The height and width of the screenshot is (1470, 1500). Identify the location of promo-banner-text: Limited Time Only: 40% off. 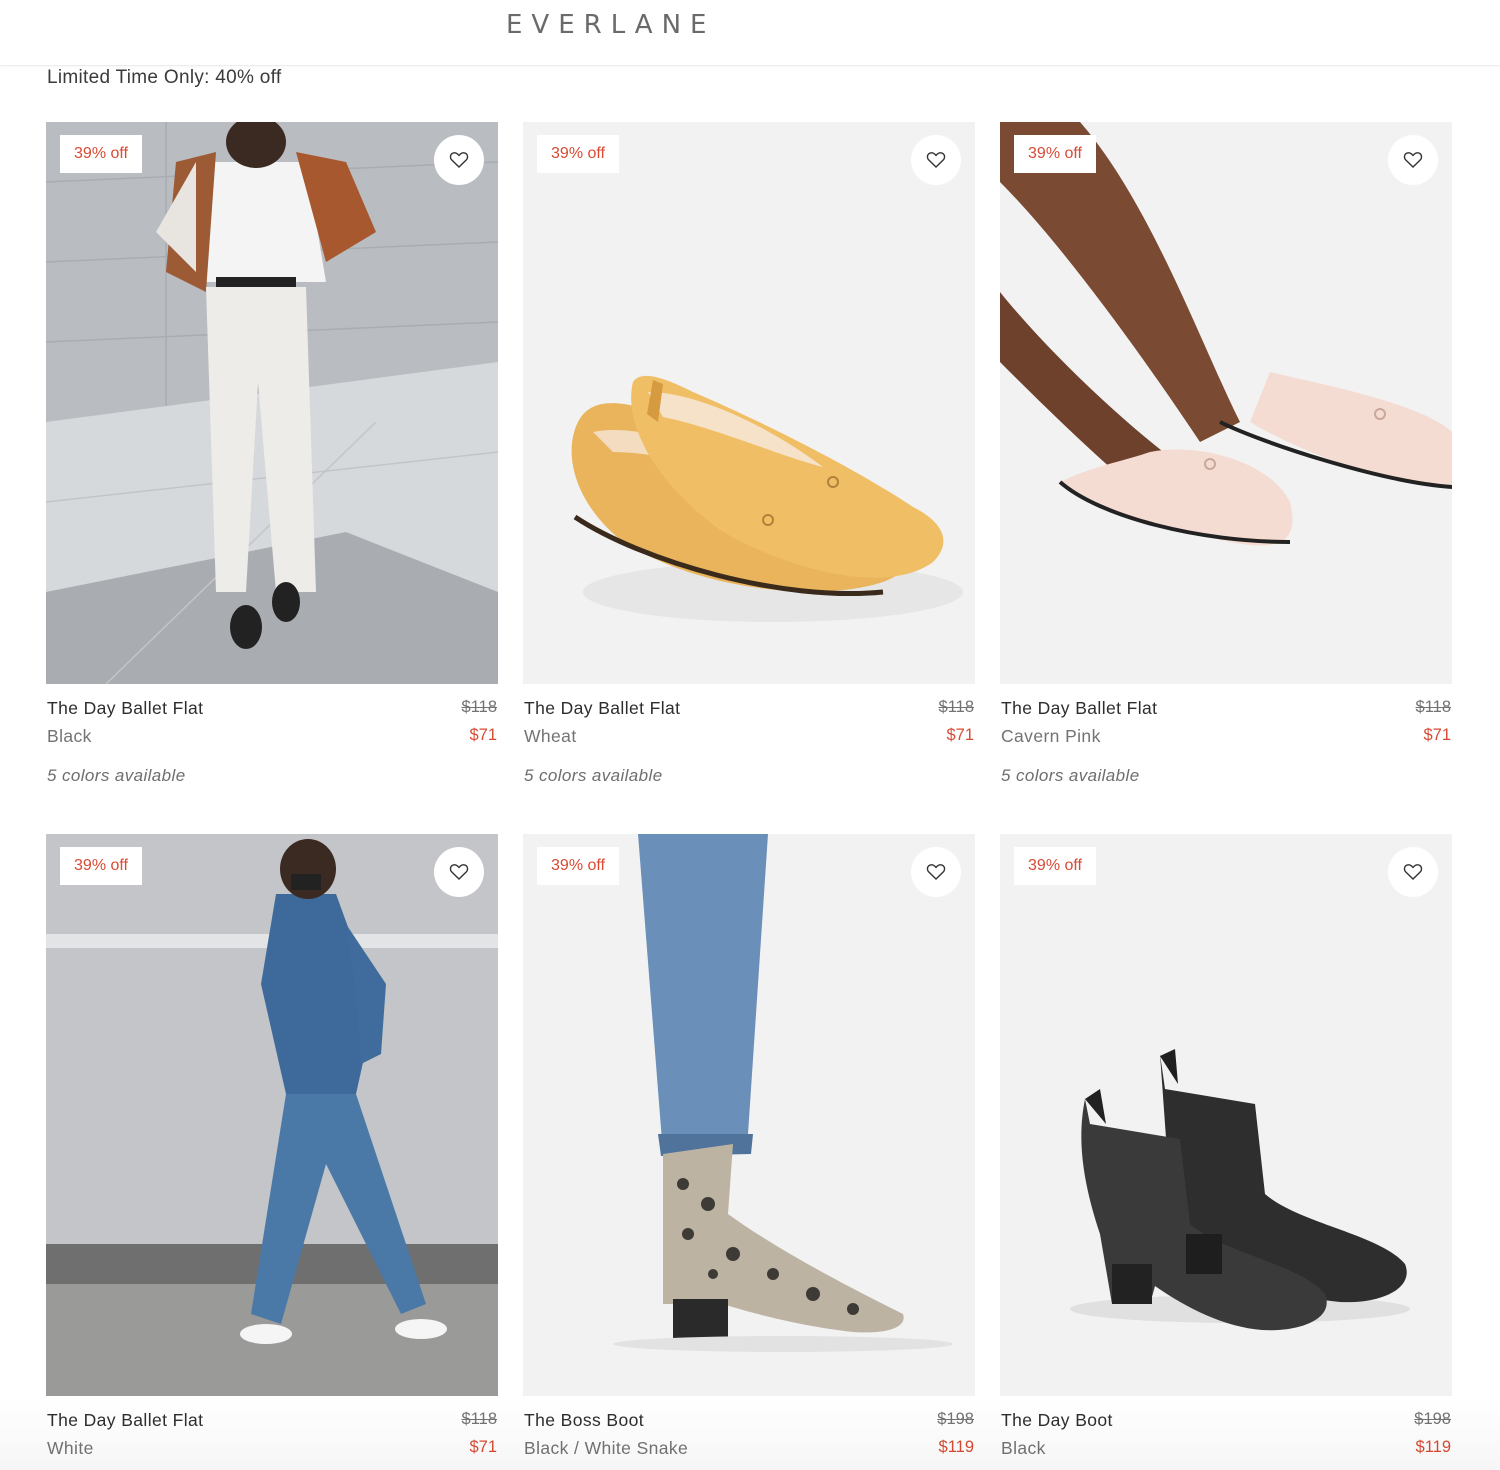
(164, 77).